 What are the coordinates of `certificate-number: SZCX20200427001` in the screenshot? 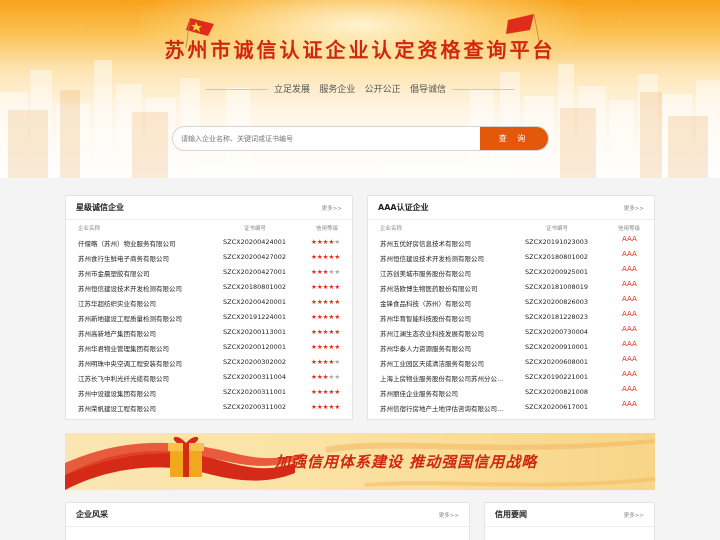 It's located at (255, 272).